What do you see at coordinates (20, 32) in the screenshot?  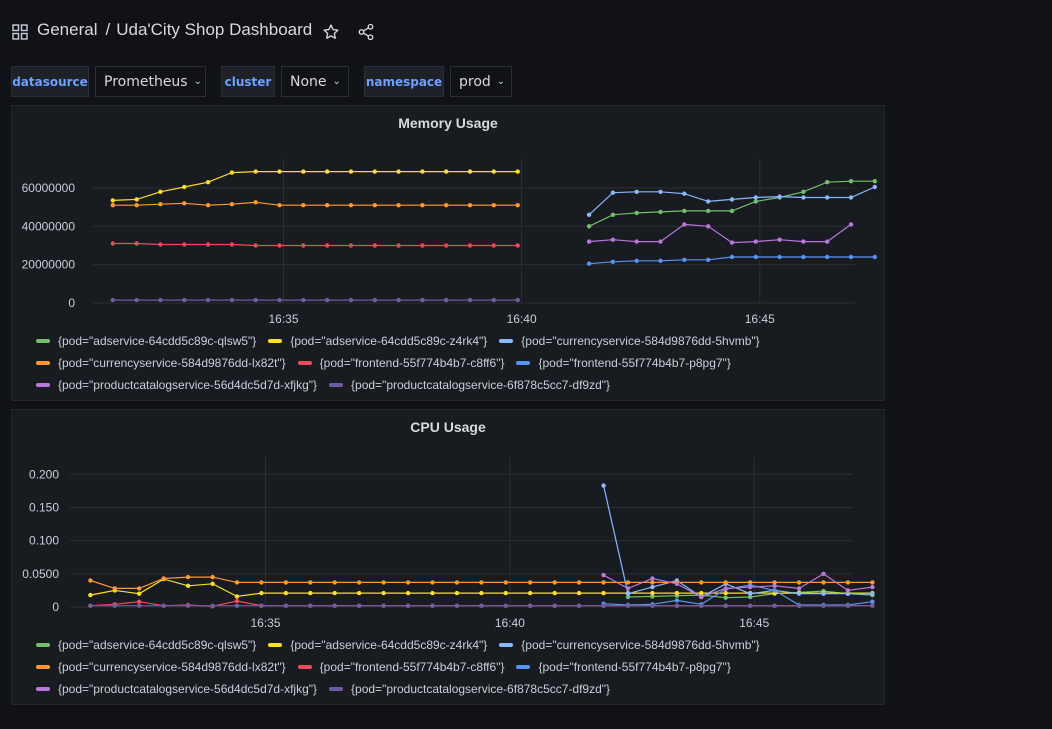 I see `apps-grid-icon` at bounding box center [20, 32].